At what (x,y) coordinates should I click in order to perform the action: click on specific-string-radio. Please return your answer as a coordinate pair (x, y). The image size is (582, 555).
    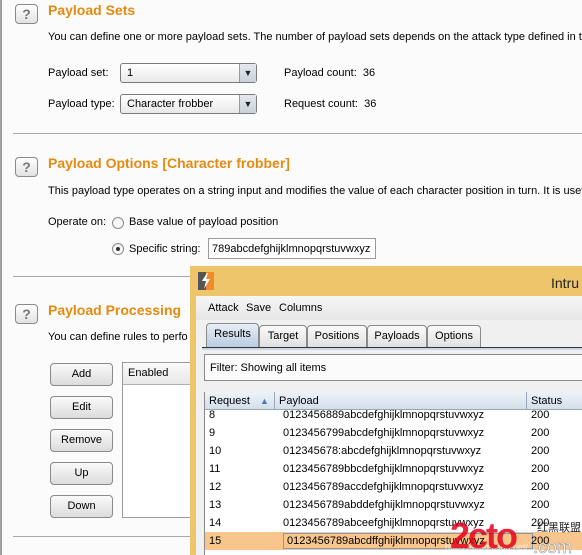
    Looking at the image, I should click on (118, 249).